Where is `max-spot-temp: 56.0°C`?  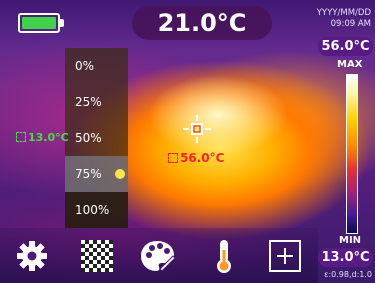 max-spot-temp: 56.0°C is located at coordinates (202, 158).